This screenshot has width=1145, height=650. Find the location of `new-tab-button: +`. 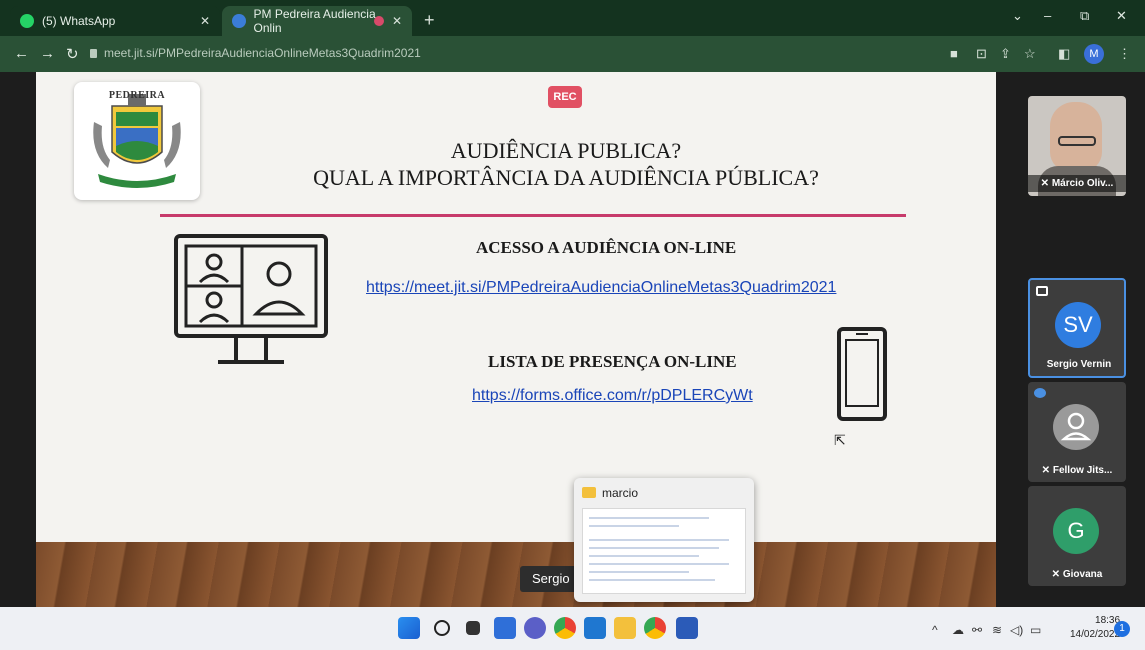

new-tab-button: + is located at coordinates (429, 20).